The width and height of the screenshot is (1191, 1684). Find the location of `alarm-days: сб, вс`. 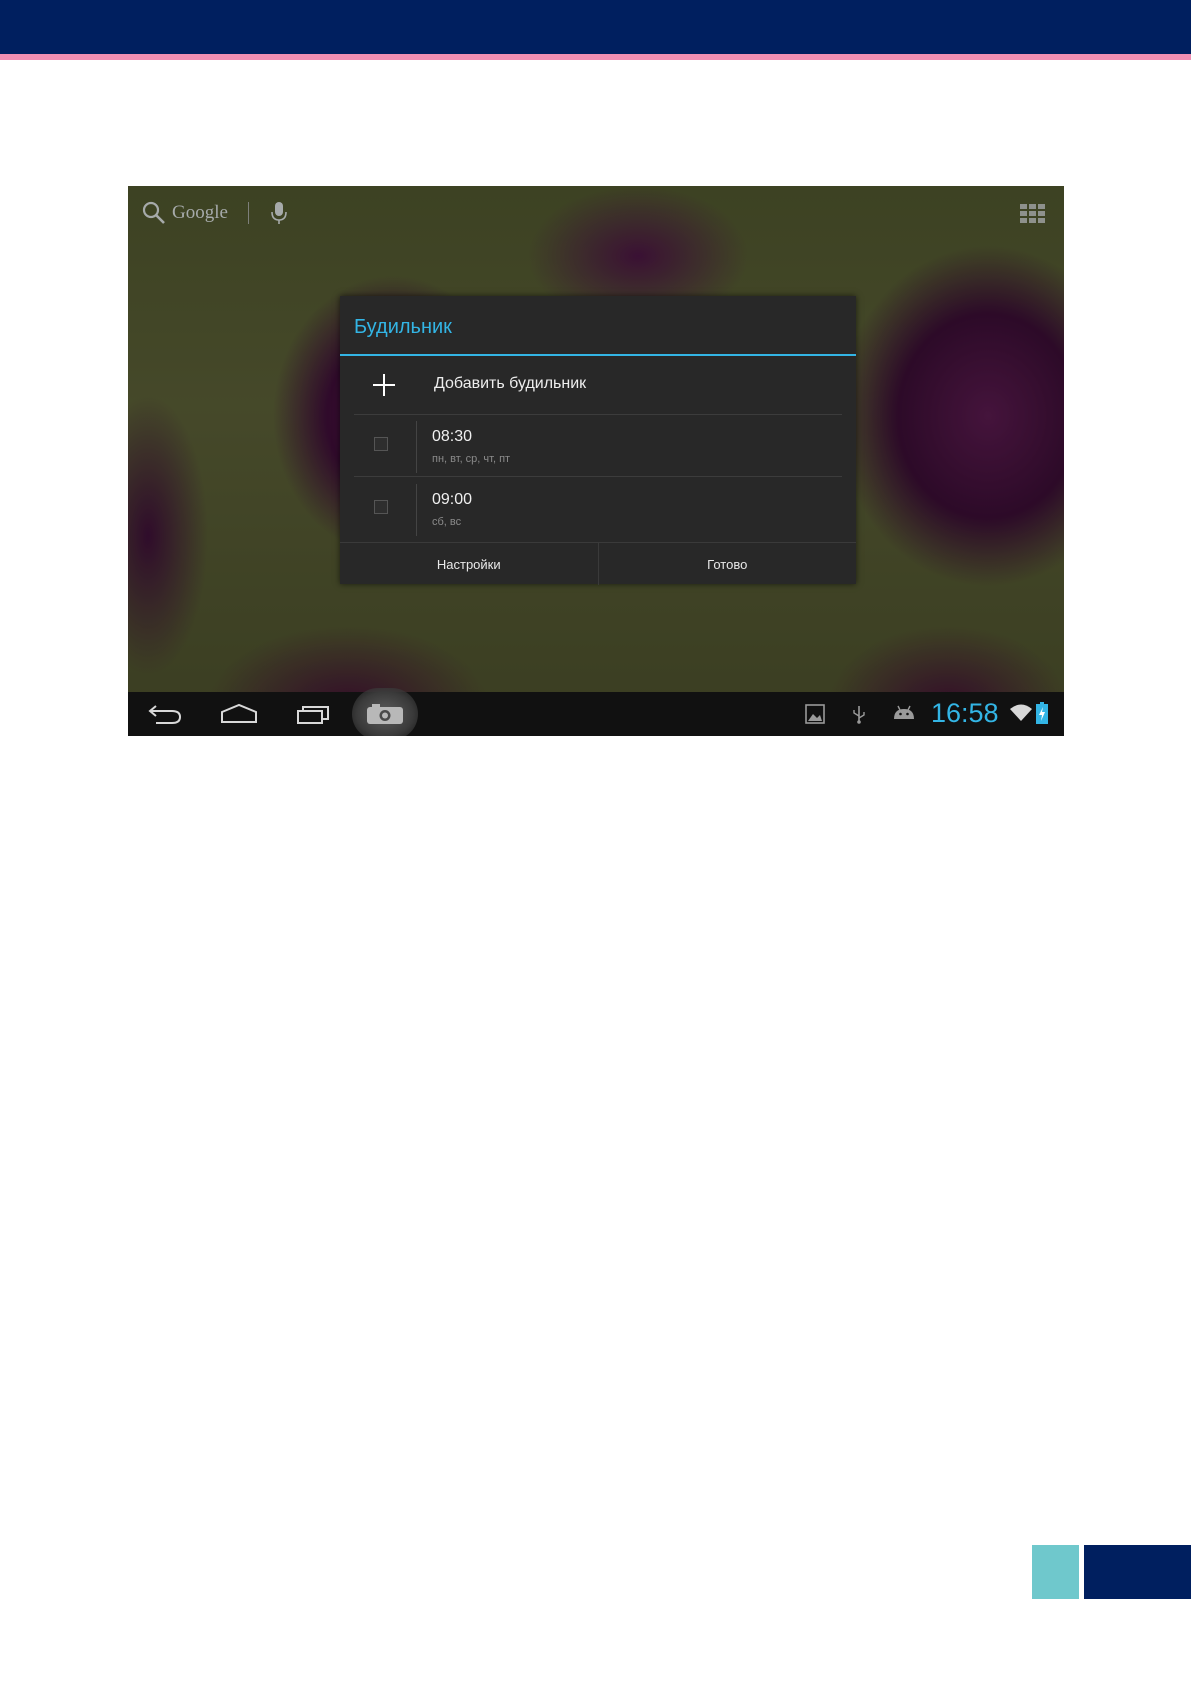

alarm-days: сб, вс is located at coordinates (447, 522).